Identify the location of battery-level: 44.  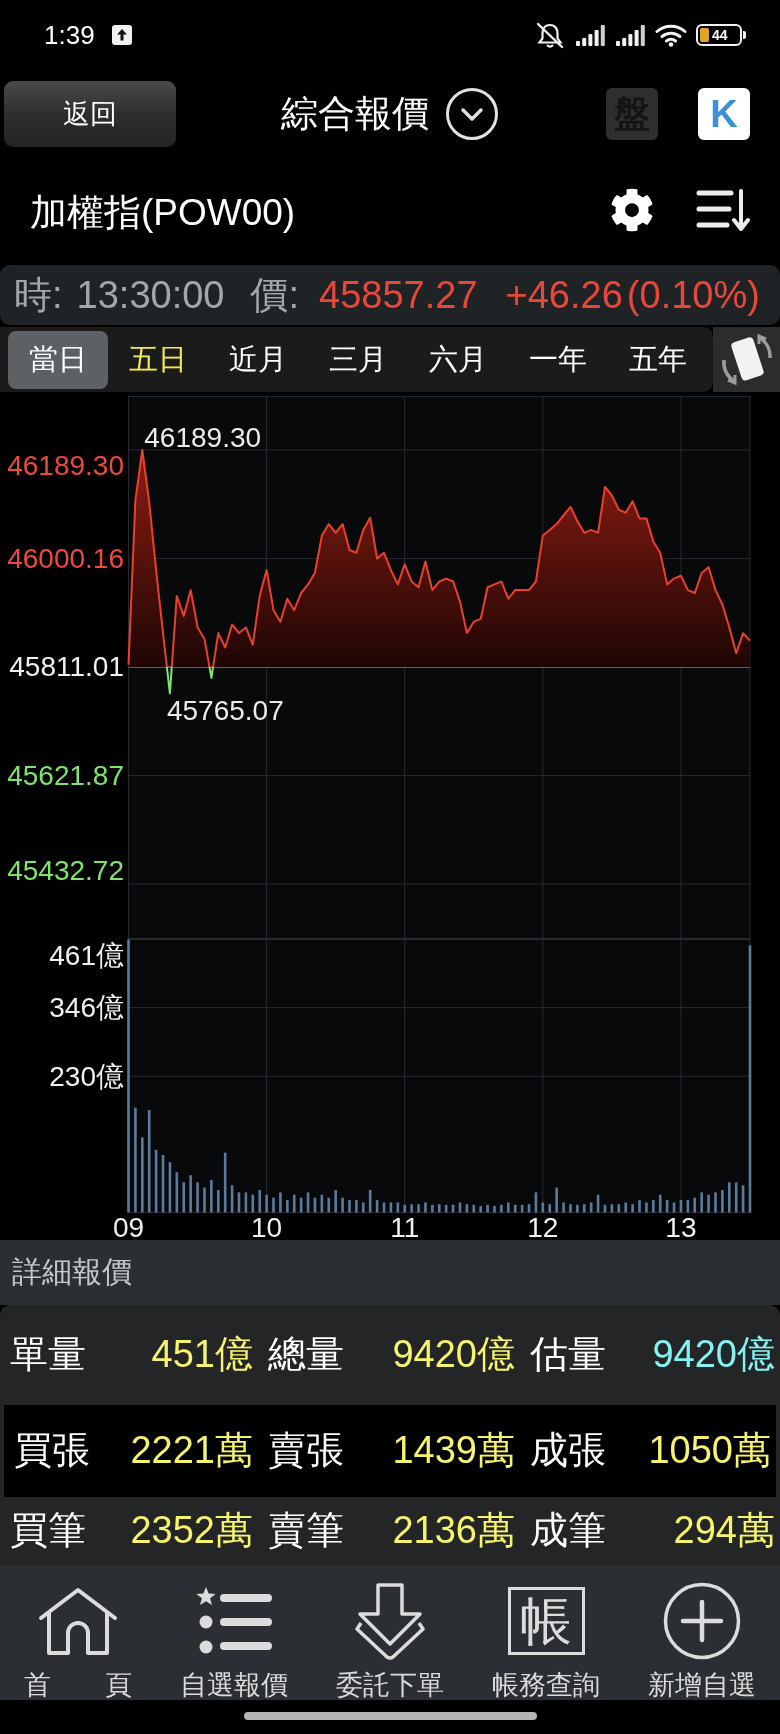
(720, 35).